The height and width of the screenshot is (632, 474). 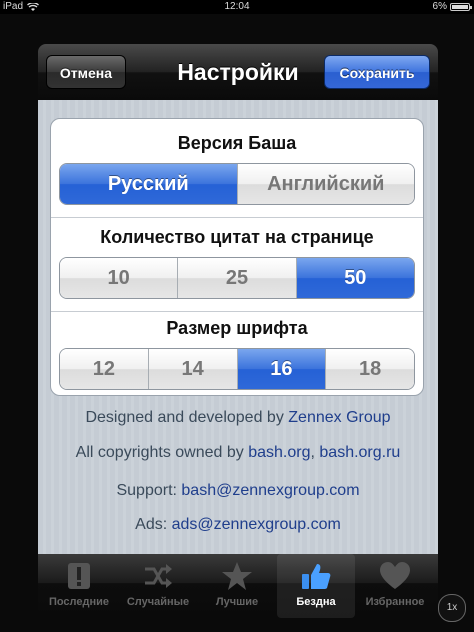 I want to click on credits-support-text: Support:, so click(x=146, y=490).